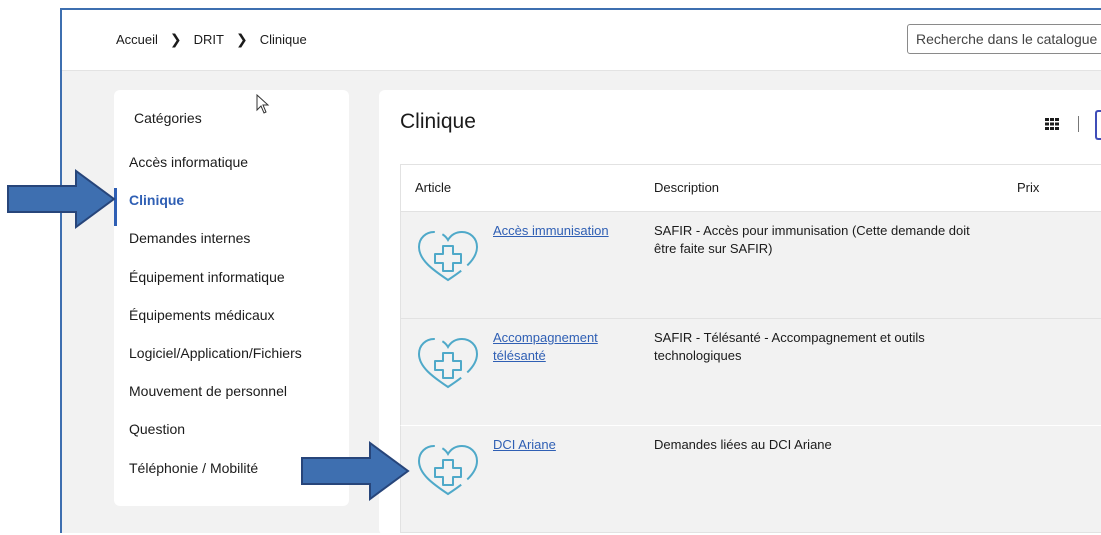  Describe the element at coordinates (560, 347) in the screenshot. I see `item-link: Accompagnement télésanté` at that location.